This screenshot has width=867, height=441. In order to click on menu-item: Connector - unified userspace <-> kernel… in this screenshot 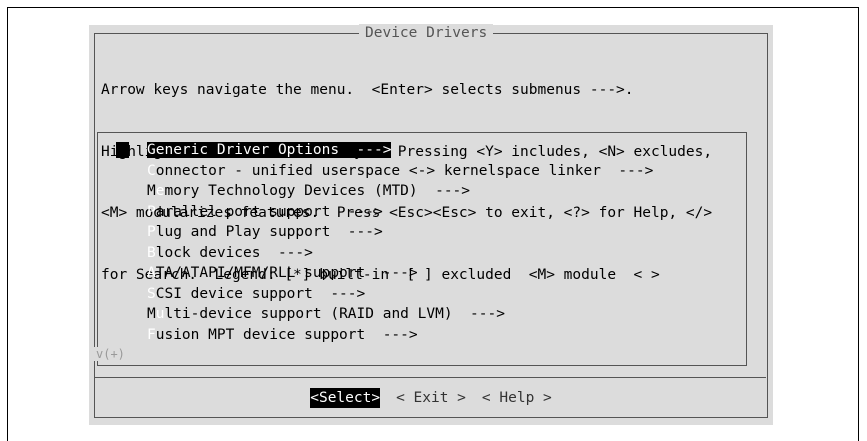, I will do `click(387, 171)`.